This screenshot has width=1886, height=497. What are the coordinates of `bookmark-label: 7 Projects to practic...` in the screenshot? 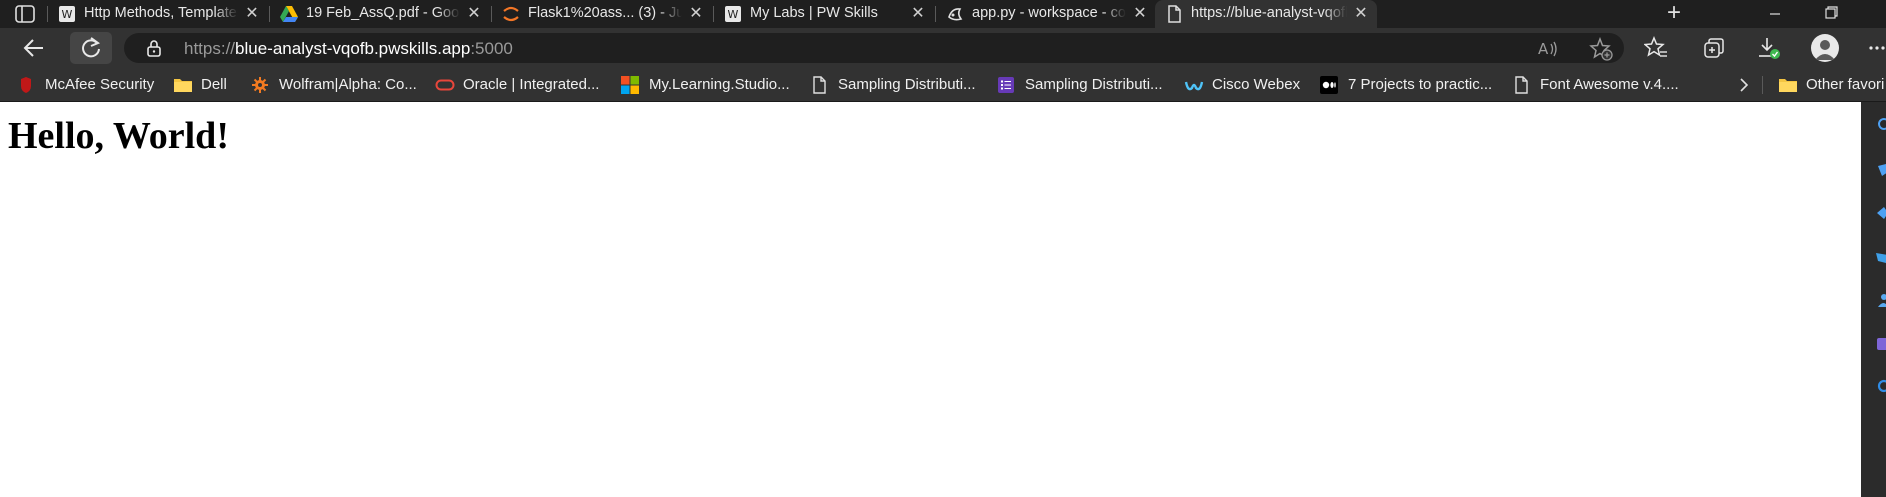 It's located at (1420, 84).